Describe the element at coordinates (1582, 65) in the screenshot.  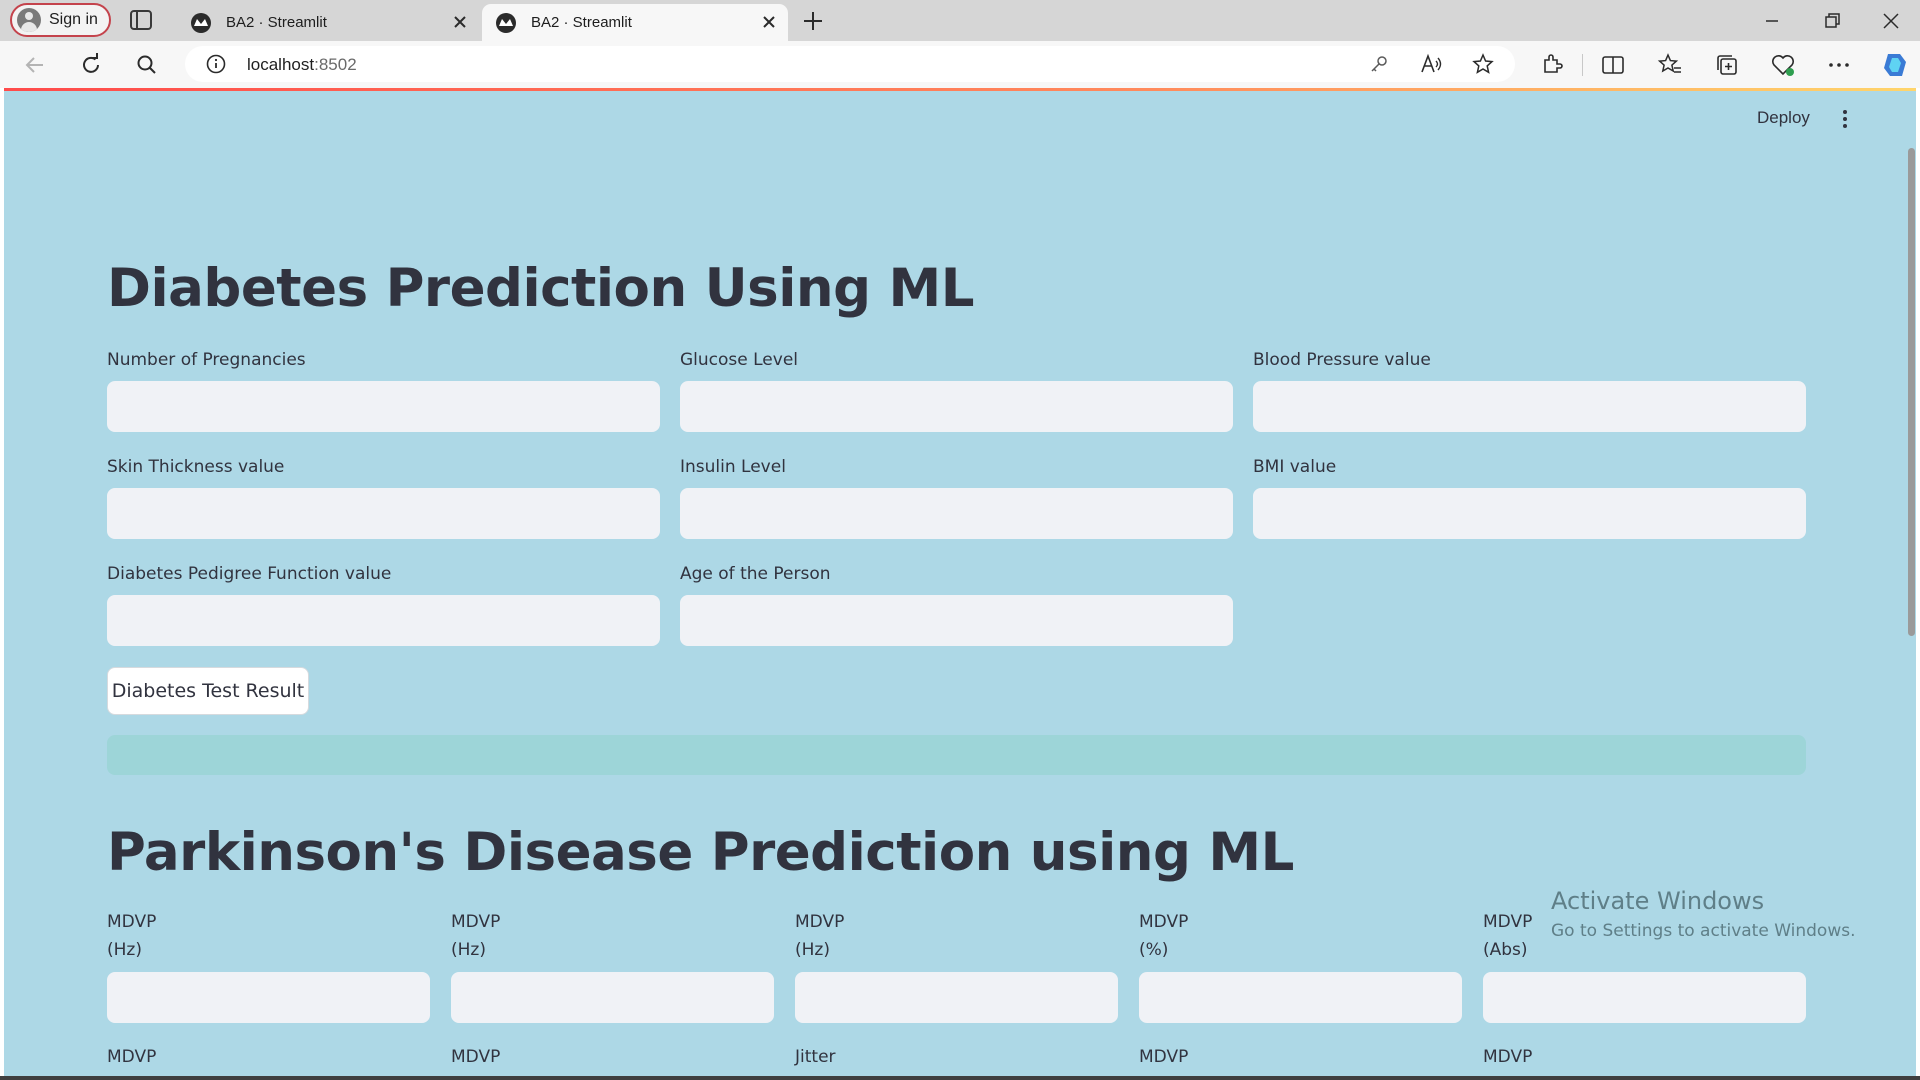
I see `toolbar-divider` at that location.